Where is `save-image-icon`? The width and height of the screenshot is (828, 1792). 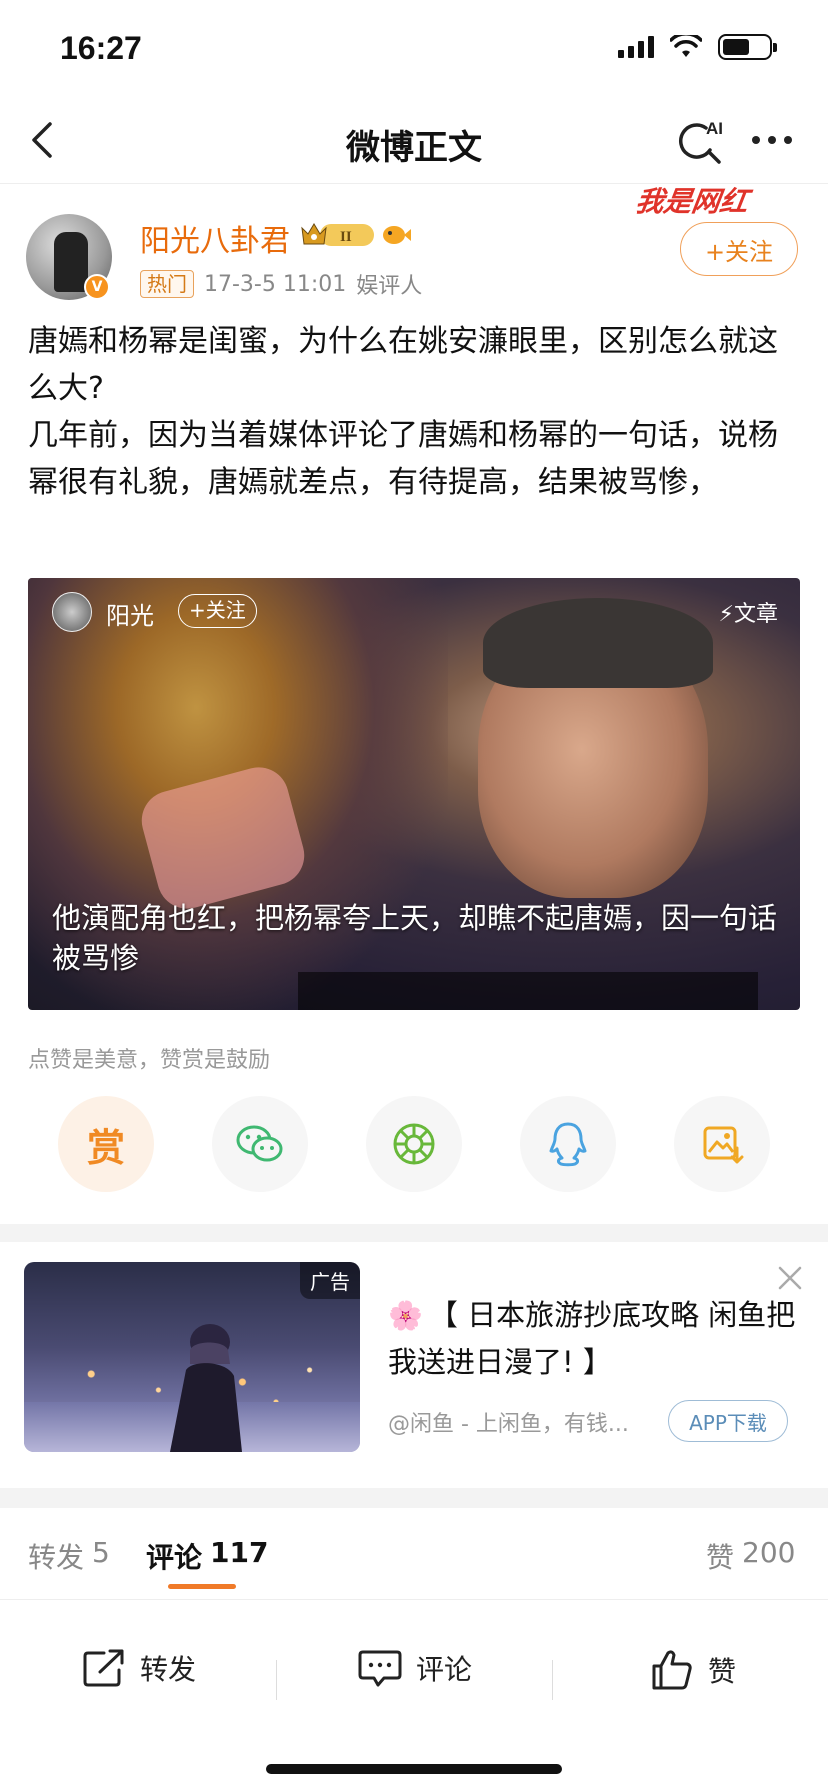 save-image-icon is located at coordinates (723, 1145).